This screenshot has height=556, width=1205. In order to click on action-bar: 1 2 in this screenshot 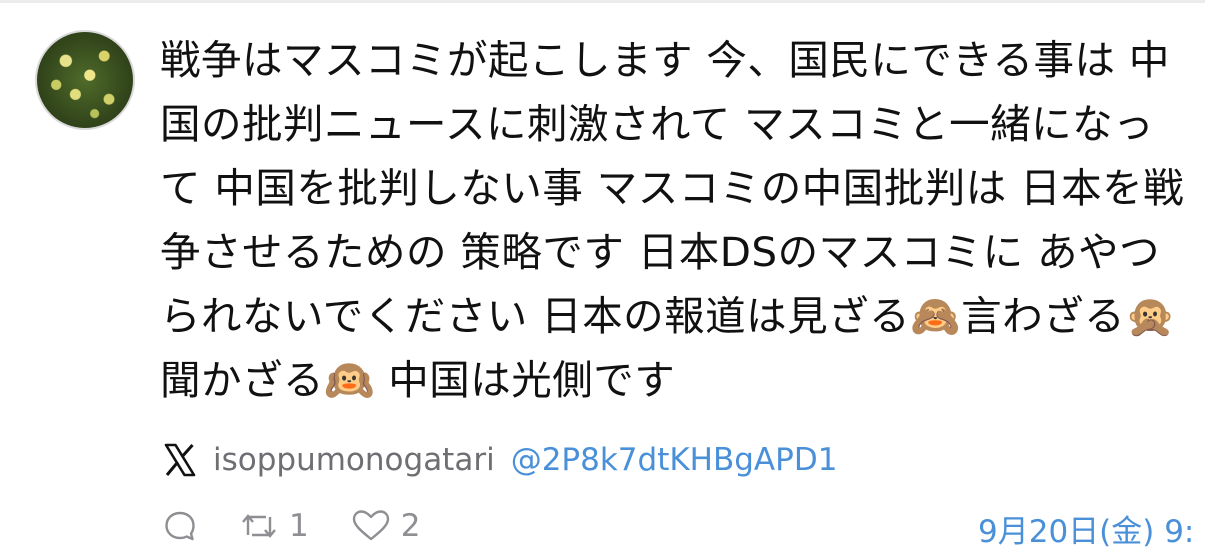, I will do `click(312, 526)`.